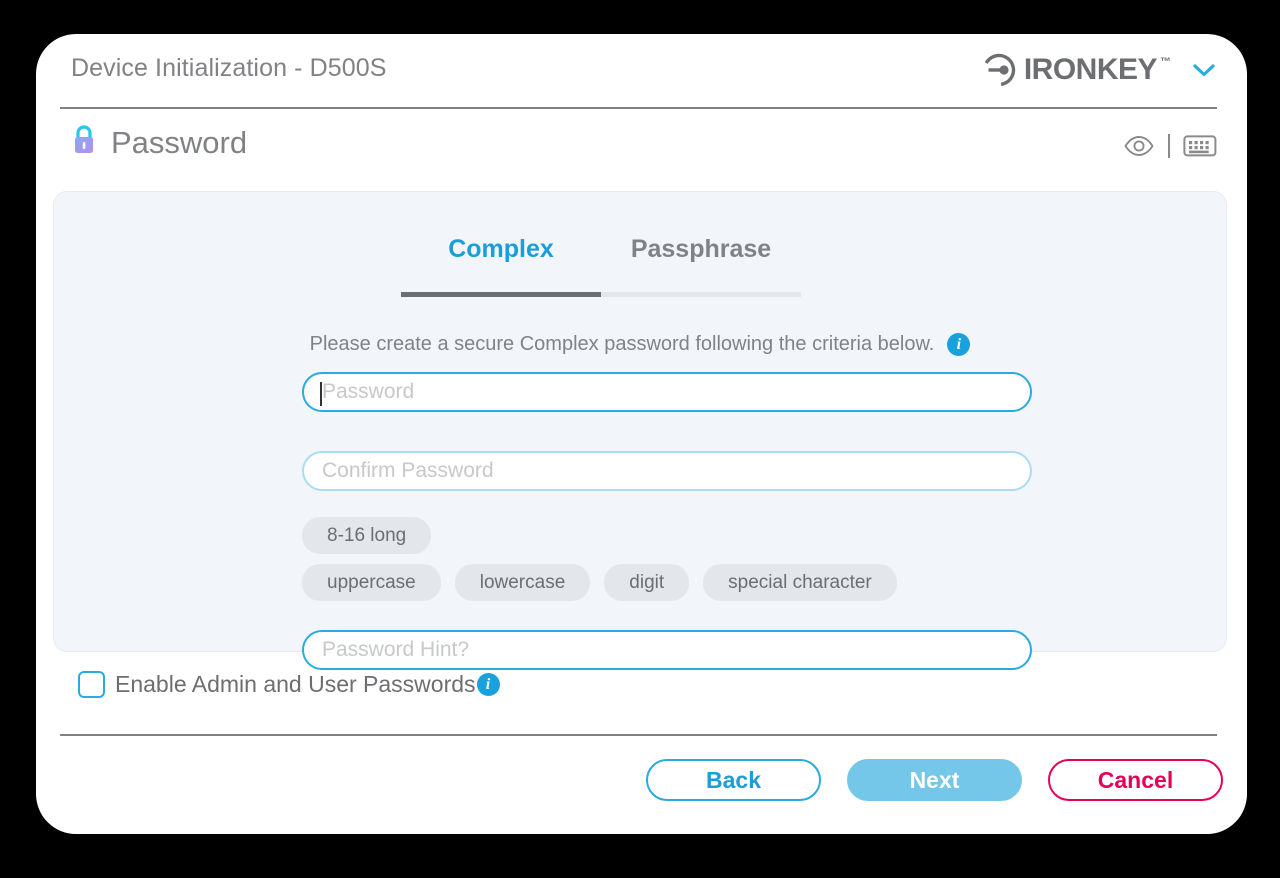  I want to click on header-tools, so click(1170, 146).